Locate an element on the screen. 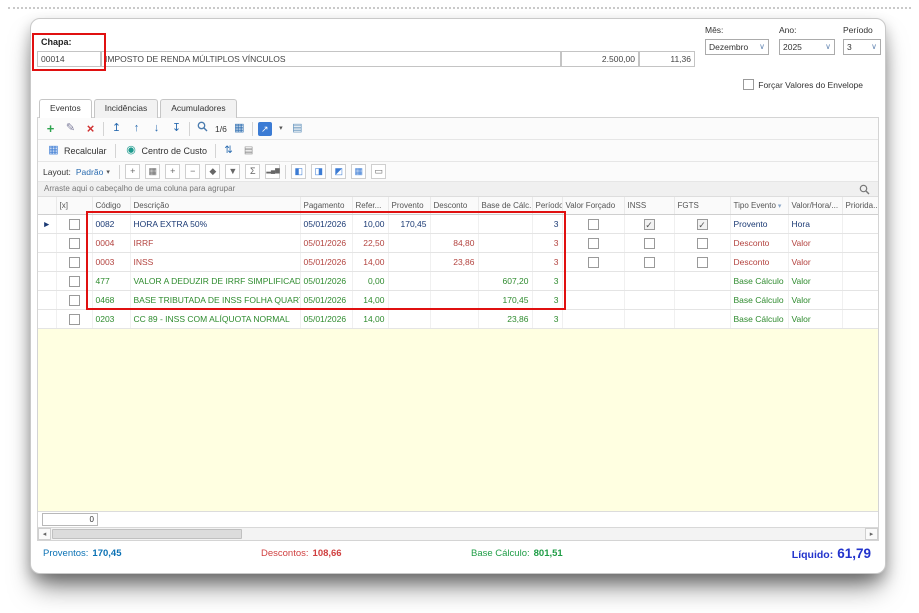 The image size is (919, 613). salary-field: 2.500,00 is located at coordinates (600, 59).